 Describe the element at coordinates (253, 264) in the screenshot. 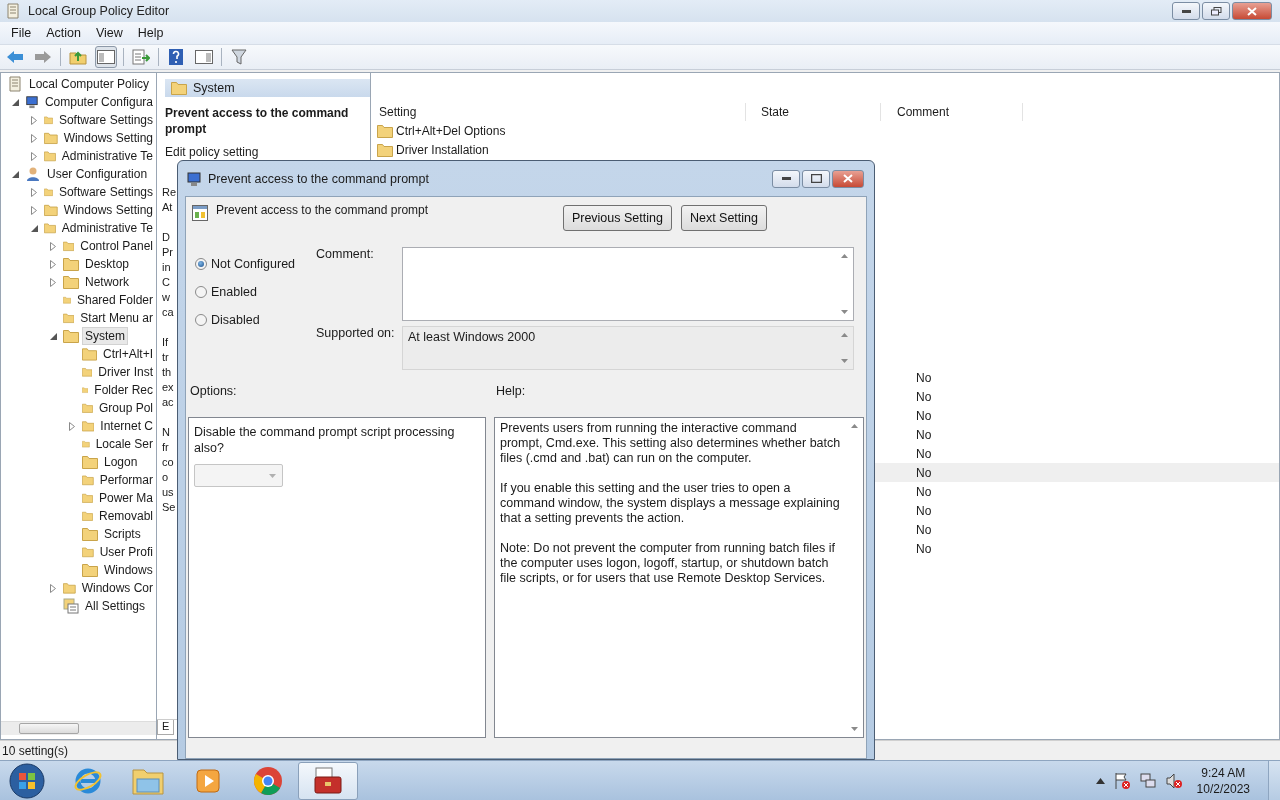

I see `radio-label: Not Configured` at that location.